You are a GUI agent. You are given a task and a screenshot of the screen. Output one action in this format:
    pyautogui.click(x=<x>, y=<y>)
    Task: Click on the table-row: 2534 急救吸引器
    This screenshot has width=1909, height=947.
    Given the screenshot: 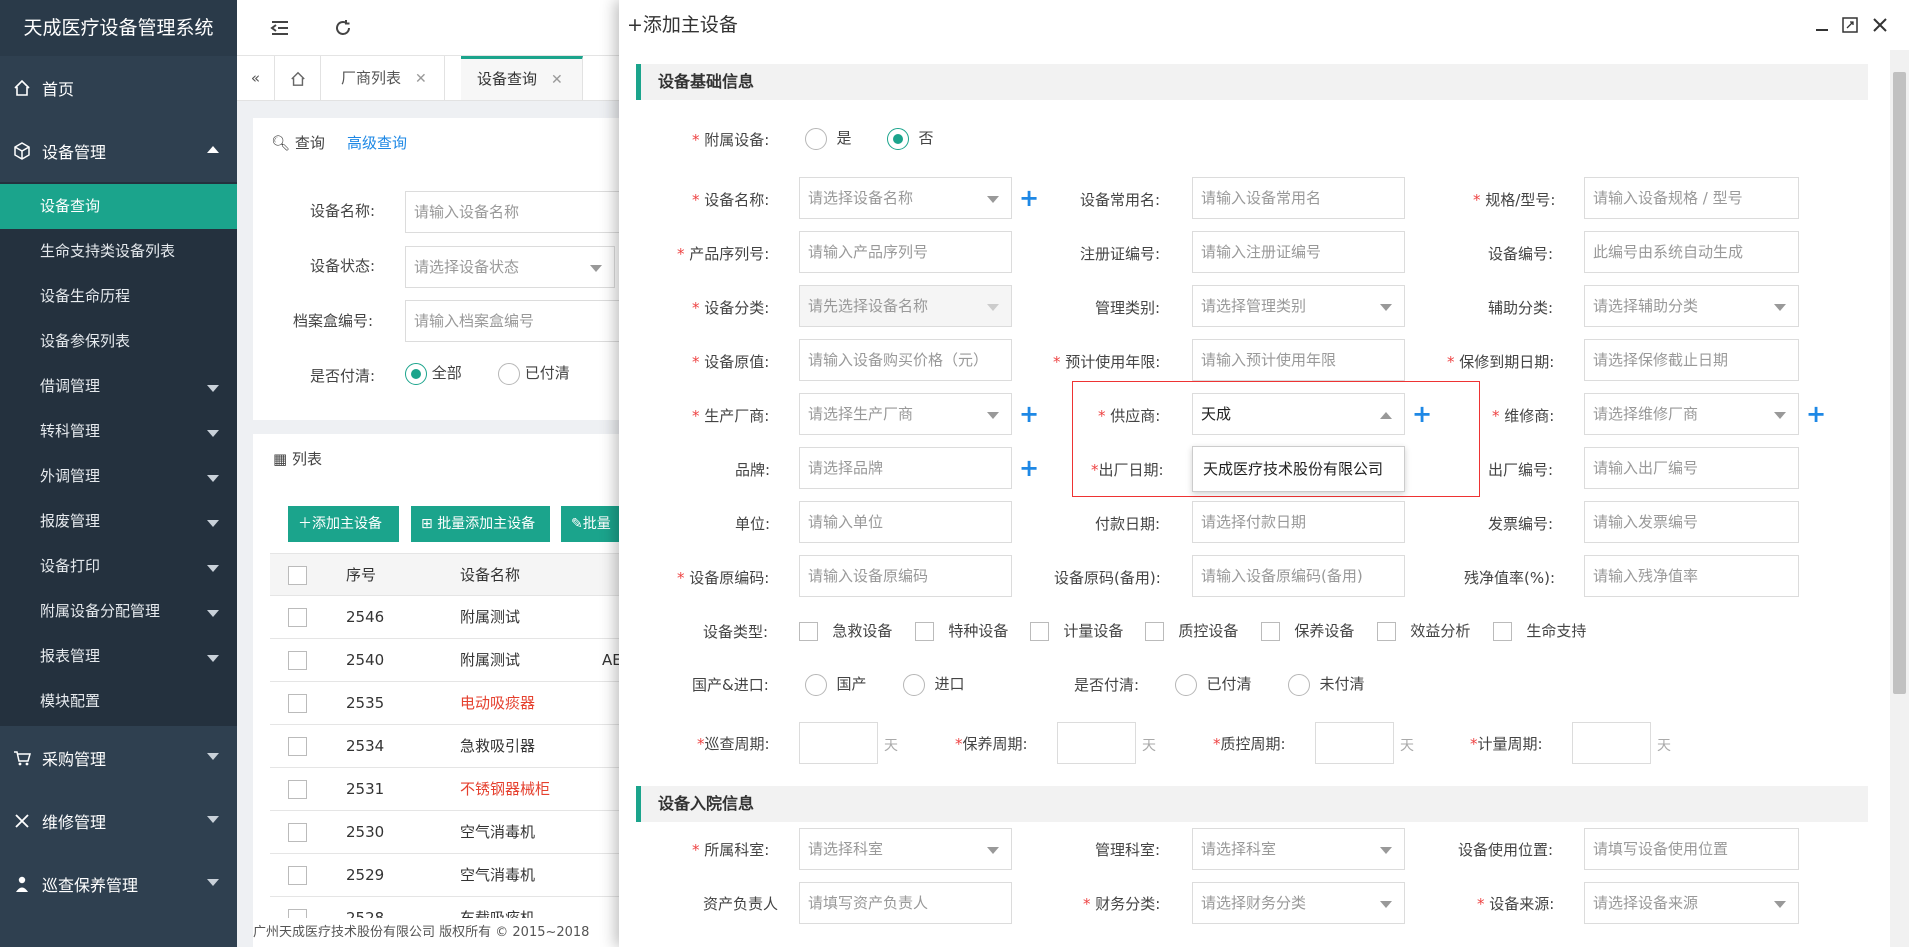 What is the action you would take?
    pyautogui.click(x=445, y=746)
    